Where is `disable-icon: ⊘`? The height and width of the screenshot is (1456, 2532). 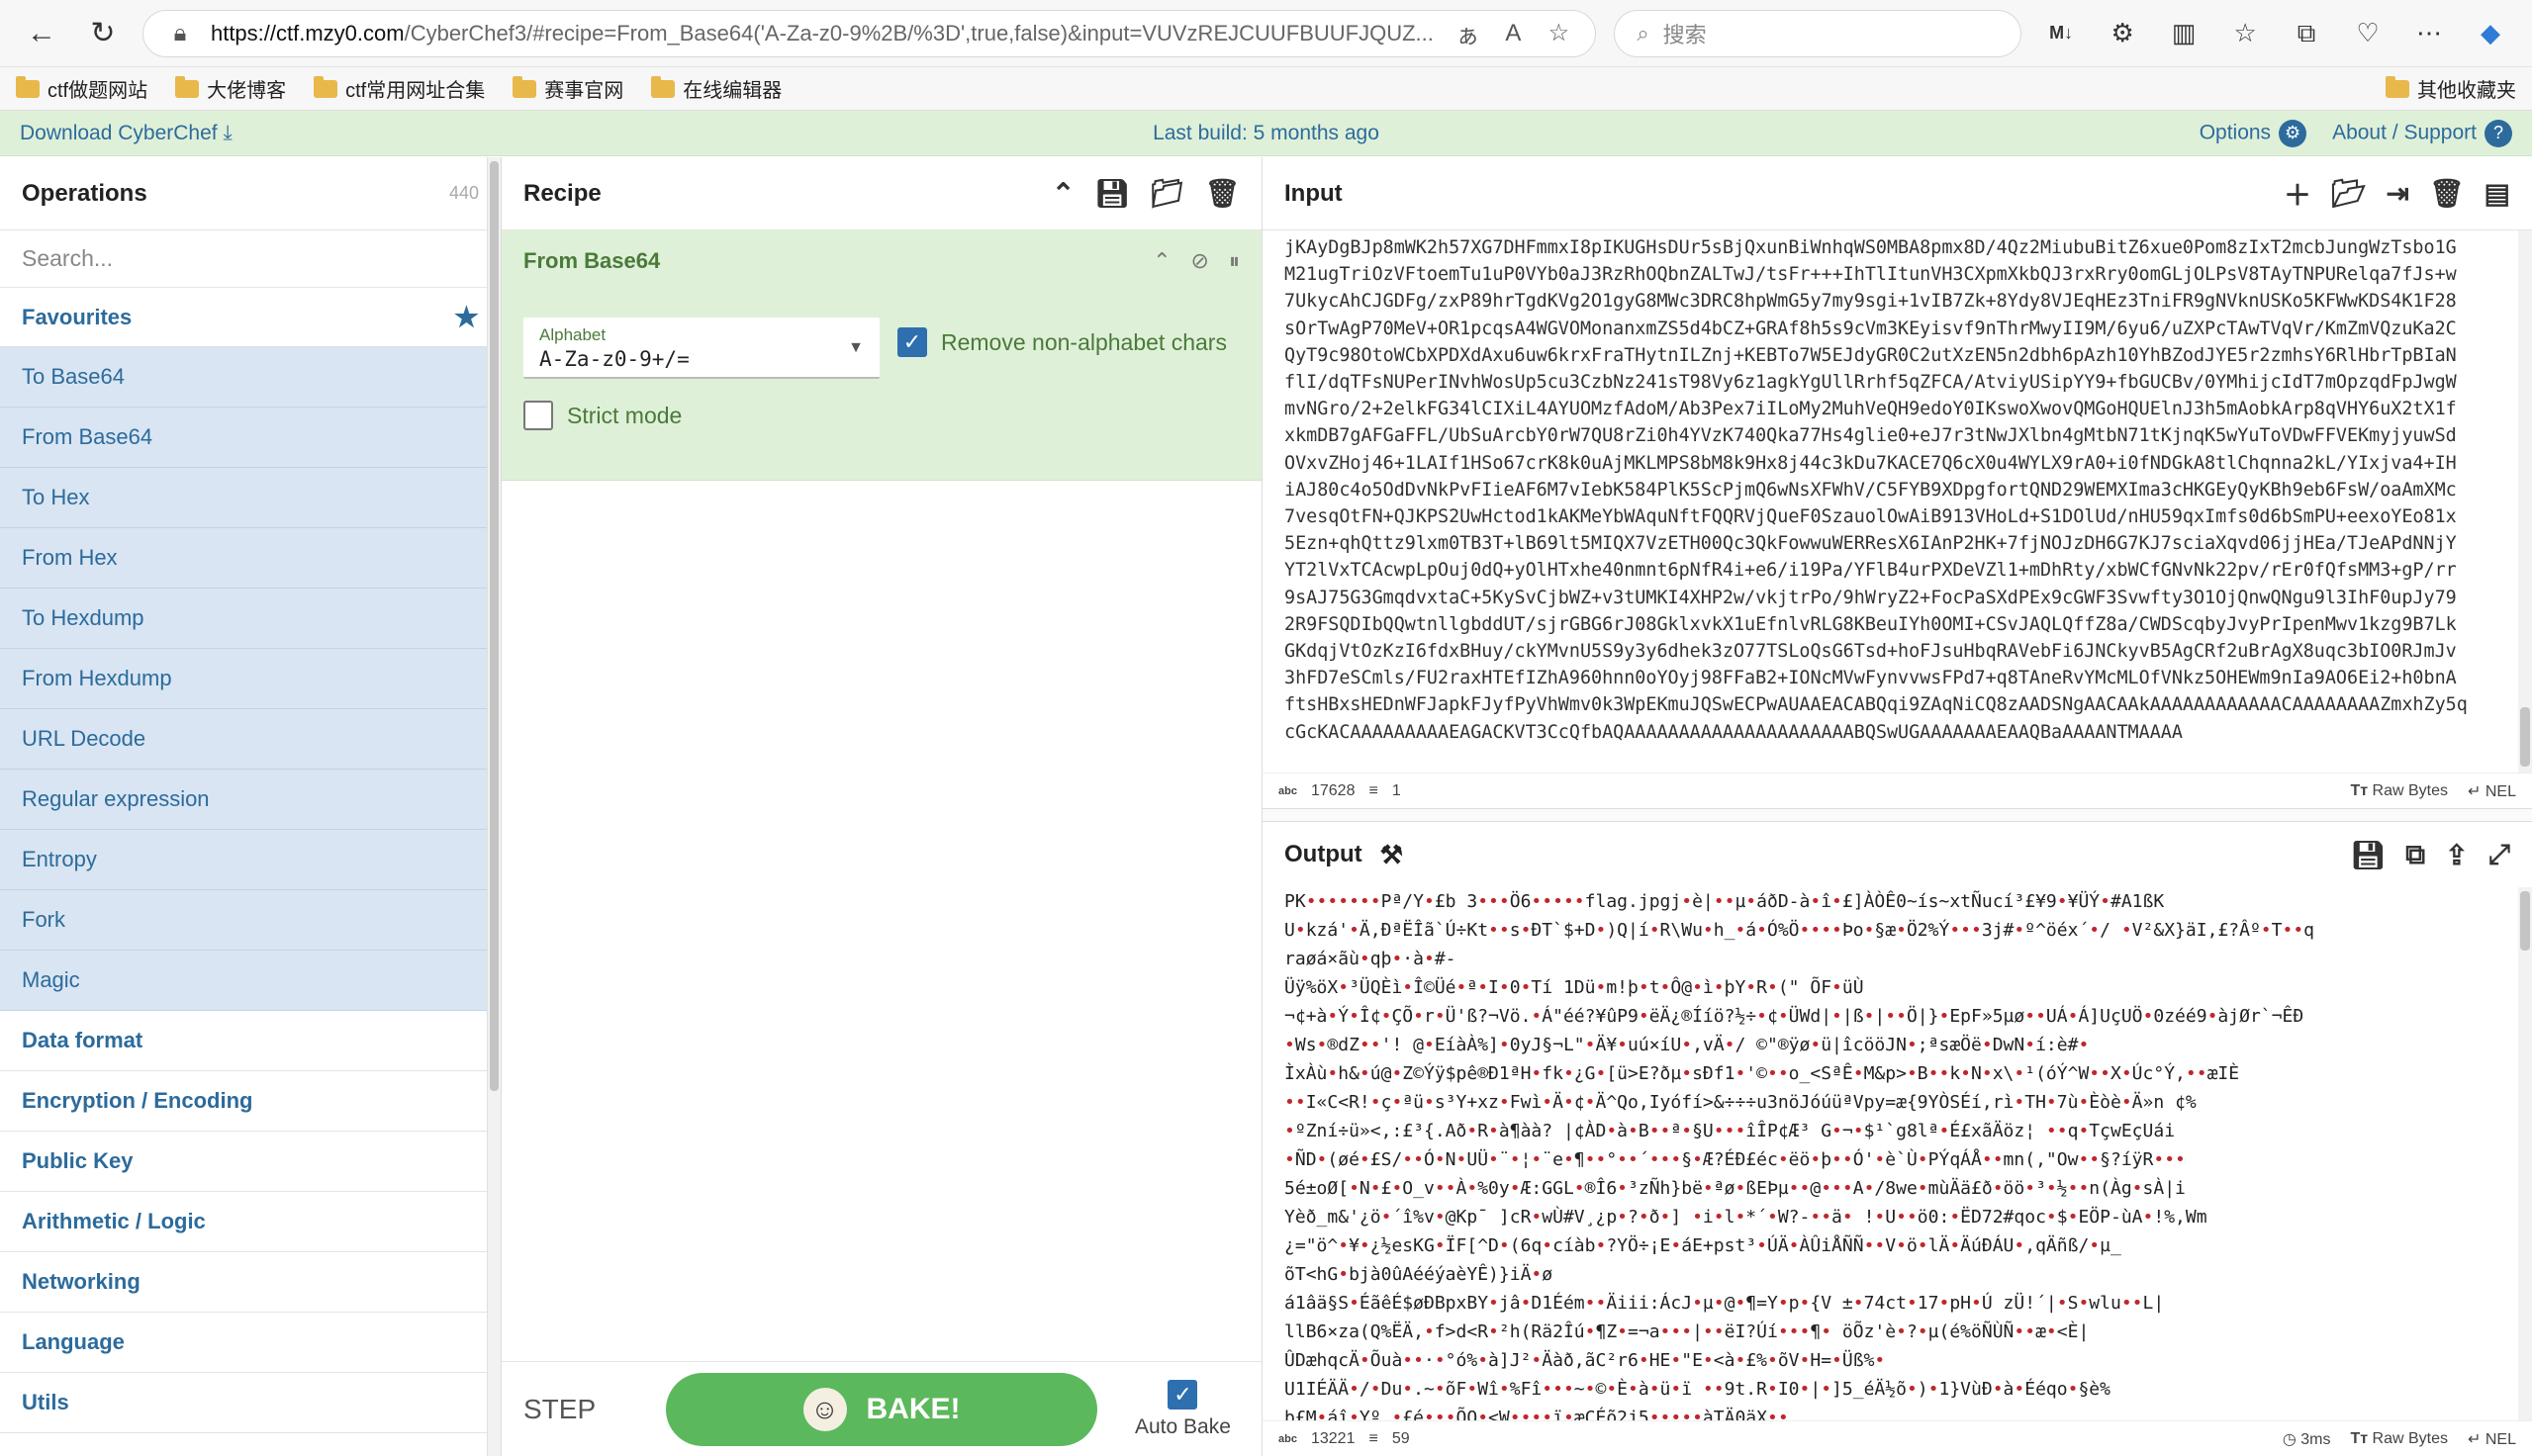
disable-icon: ⊘ is located at coordinates (1200, 261).